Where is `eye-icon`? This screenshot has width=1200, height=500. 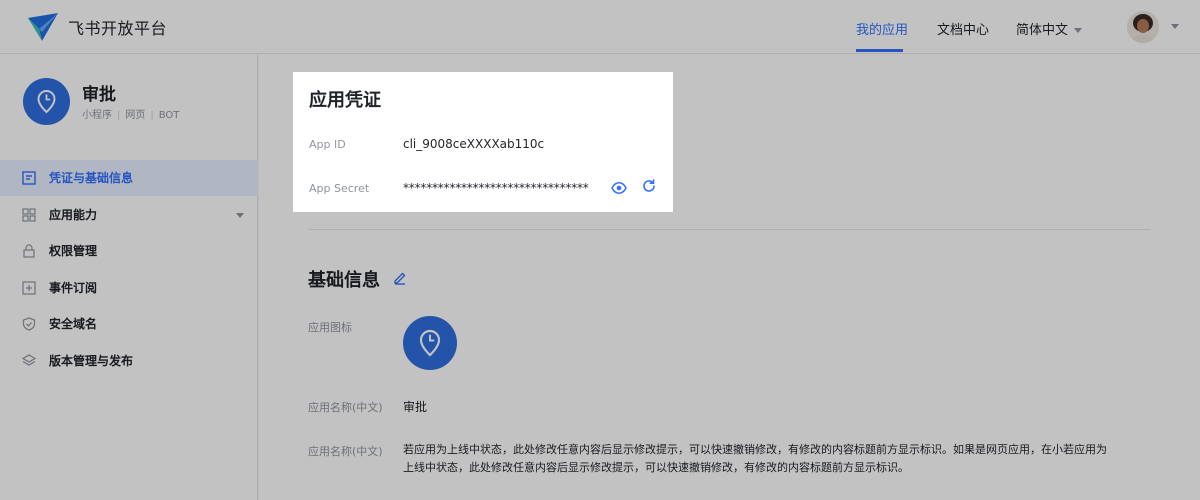
eye-icon is located at coordinates (619, 188).